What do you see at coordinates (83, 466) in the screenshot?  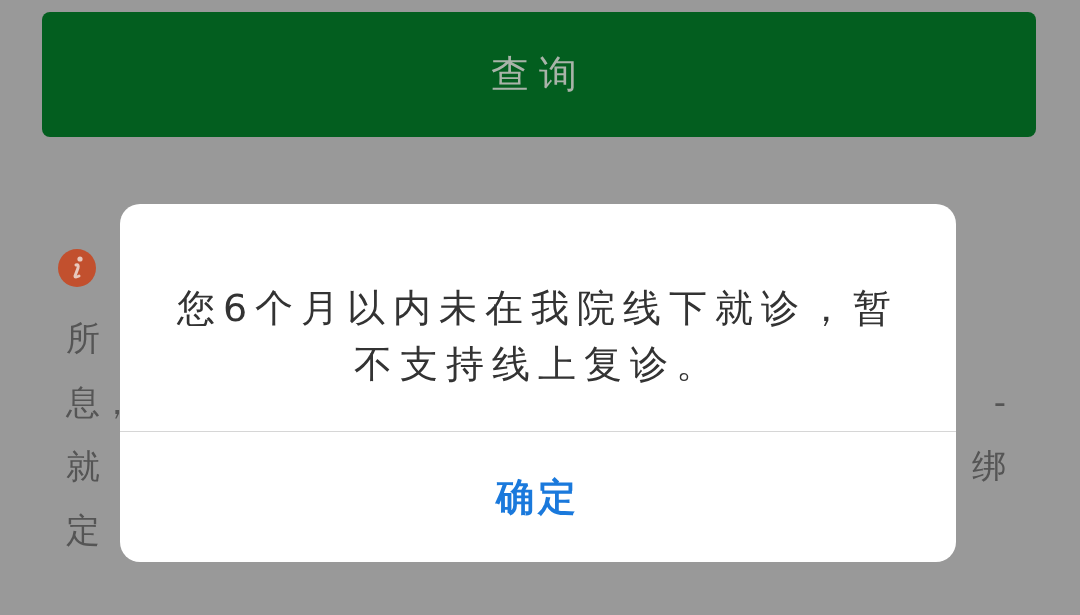 I see `notice-text: 就` at bounding box center [83, 466].